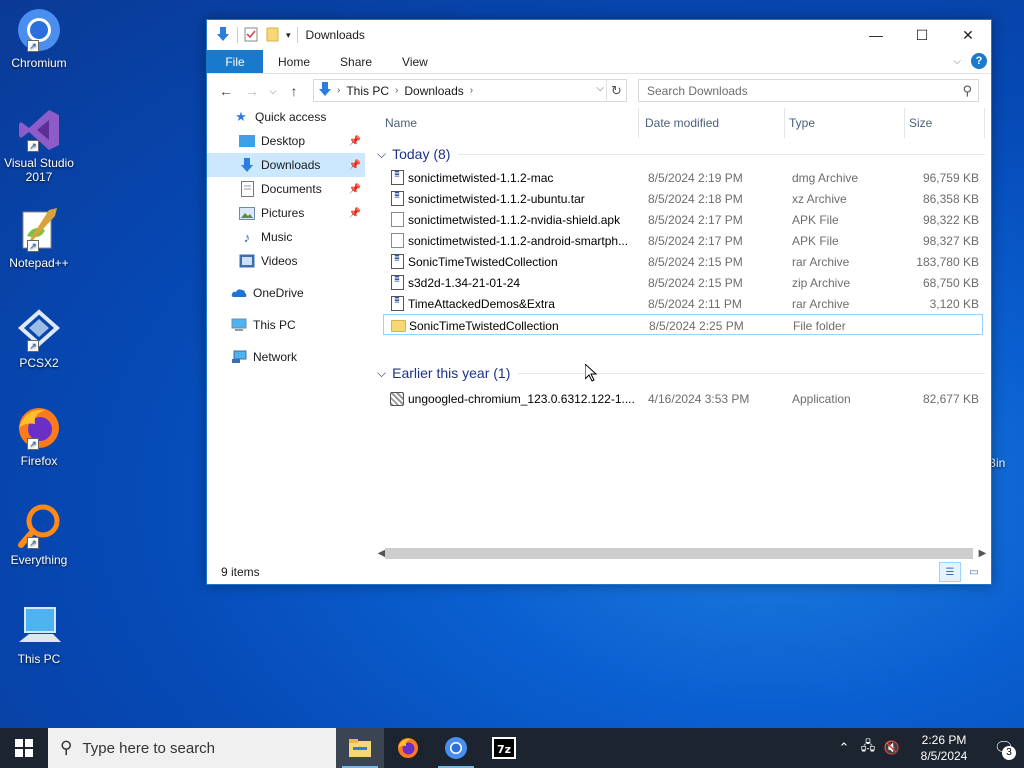  What do you see at coordinates (974, 572) in the screenshot?
I see `large-icons-view-icon: ▭` at bounding box center [974, 572].